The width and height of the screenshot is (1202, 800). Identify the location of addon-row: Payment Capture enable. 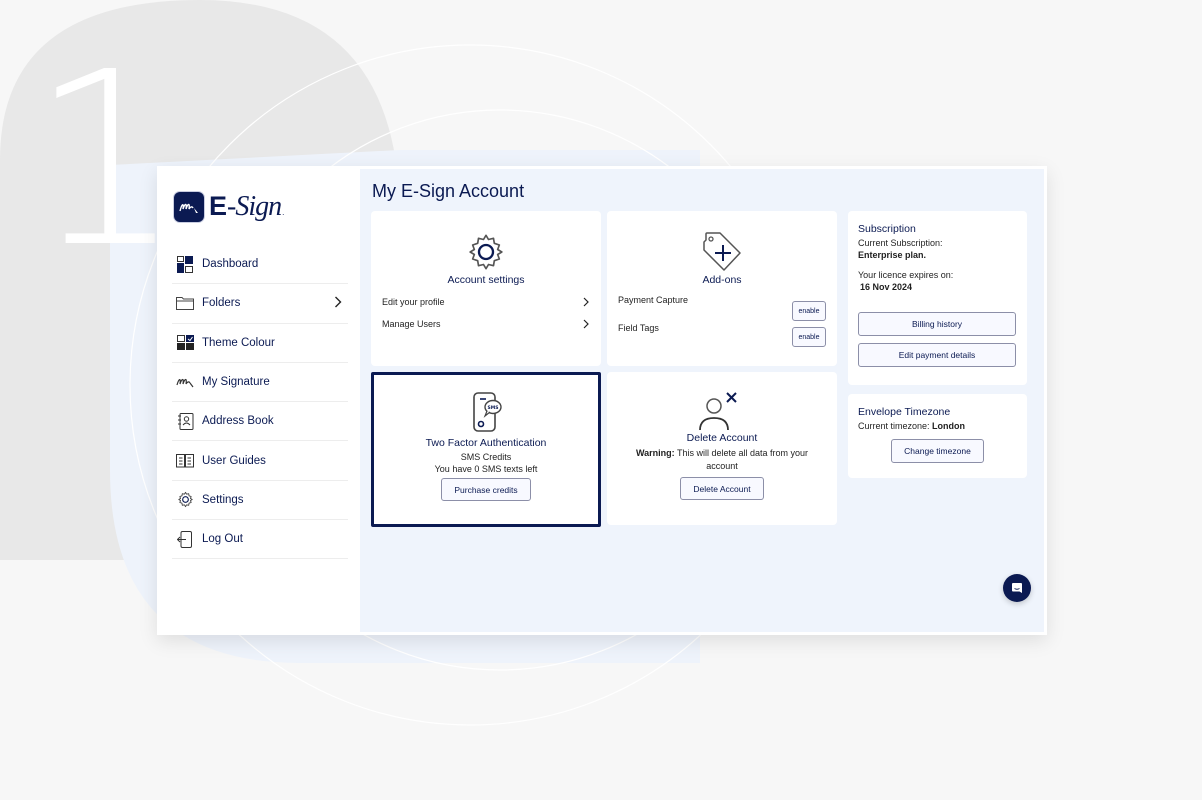
(722, 308).